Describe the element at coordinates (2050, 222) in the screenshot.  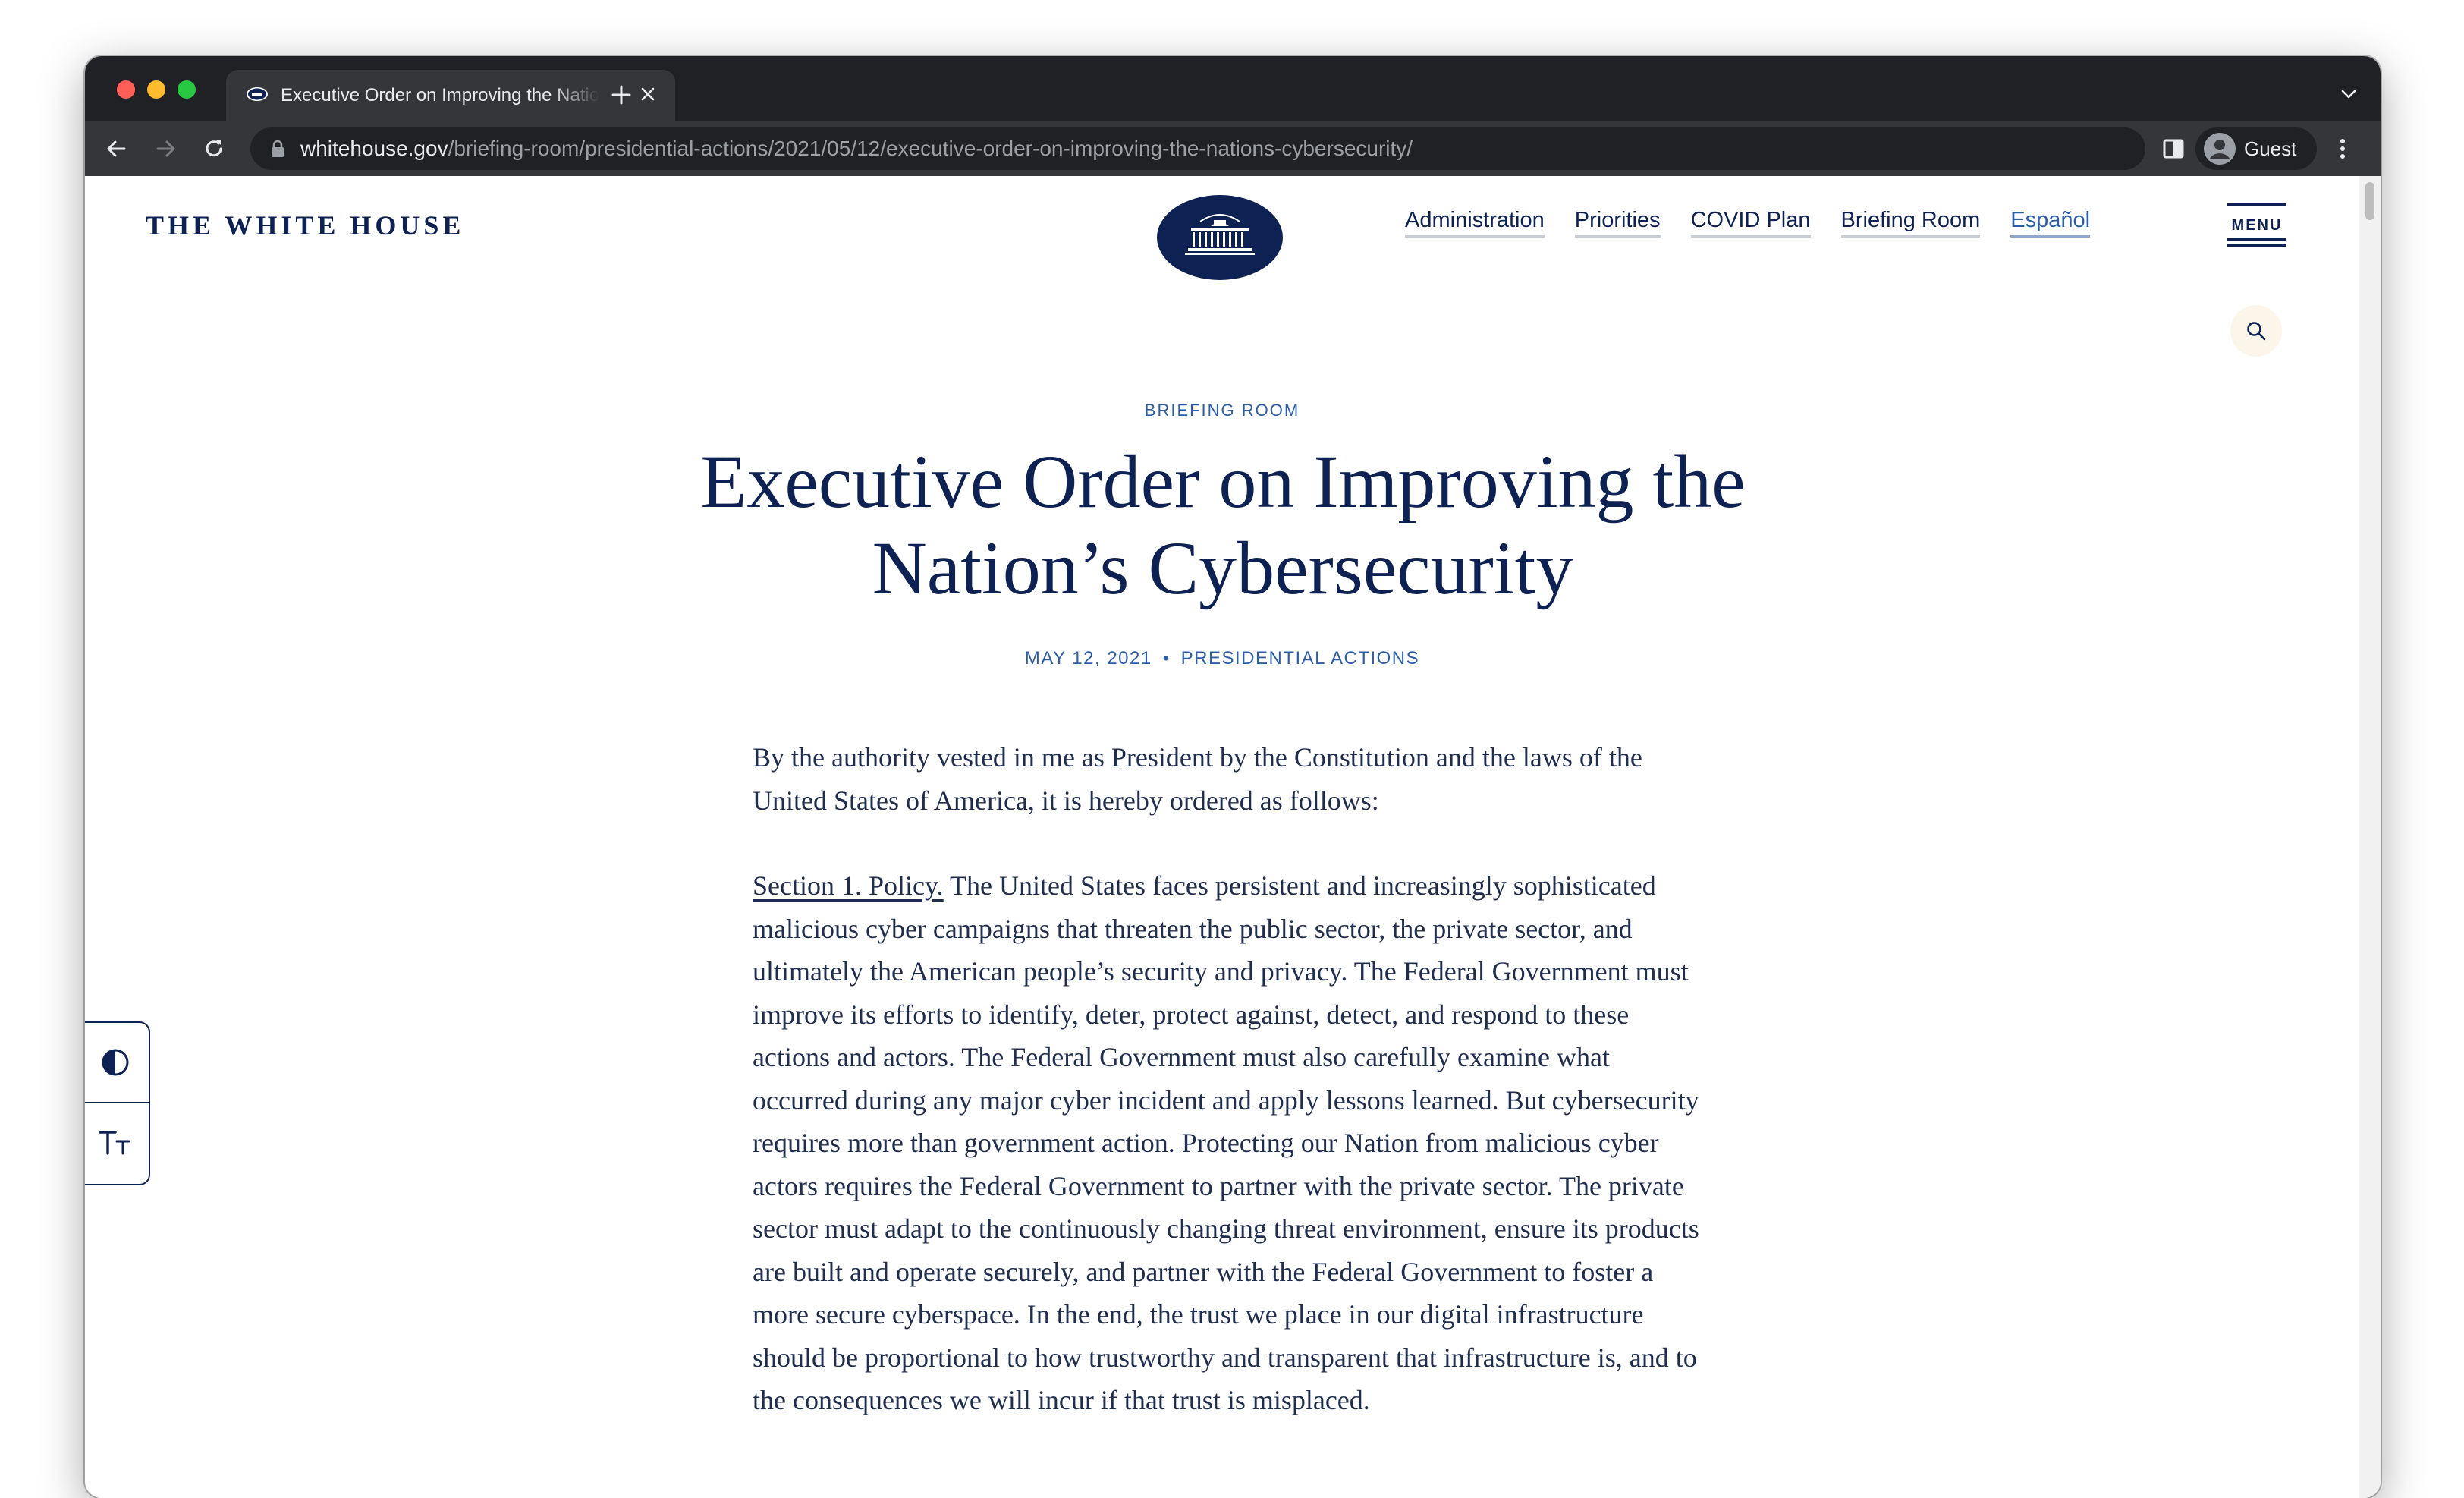
I see `nav-espanol: Español` at that location.